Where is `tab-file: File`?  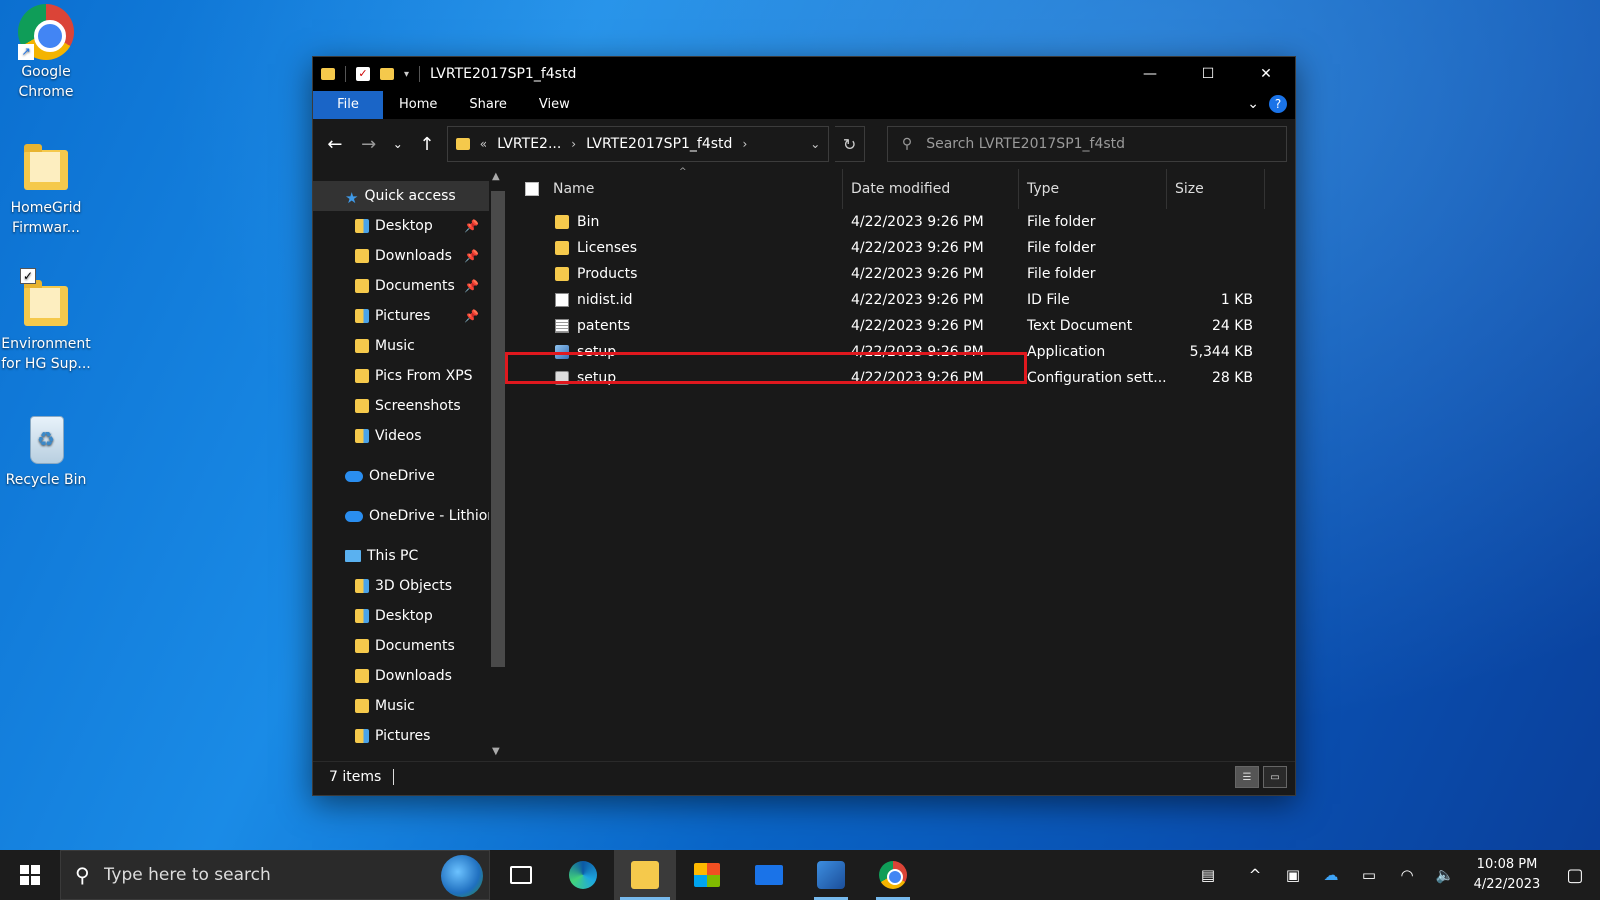 tab-file: File is located at coordinates (348, 105).